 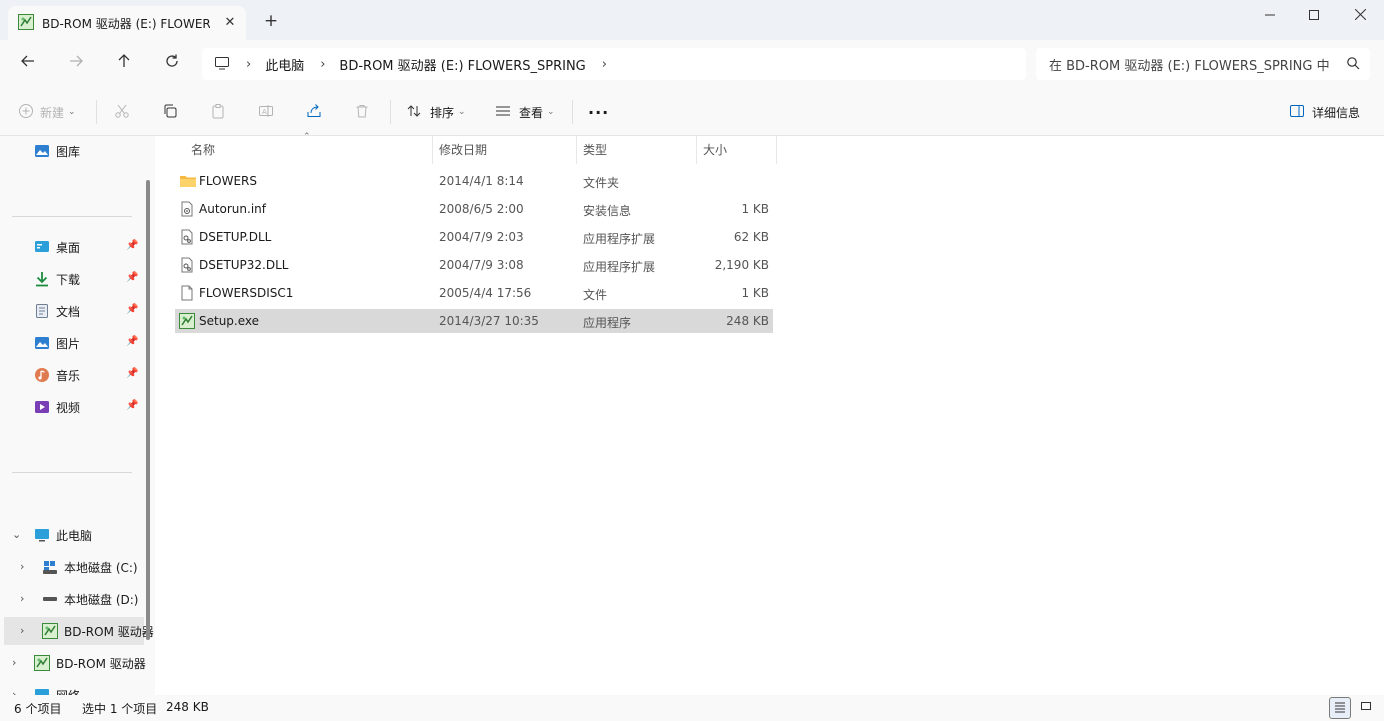 I want to click on sidebar-item-bd-rom-selected: › BD-ROM 驱动器, so click(x=79, y=631).